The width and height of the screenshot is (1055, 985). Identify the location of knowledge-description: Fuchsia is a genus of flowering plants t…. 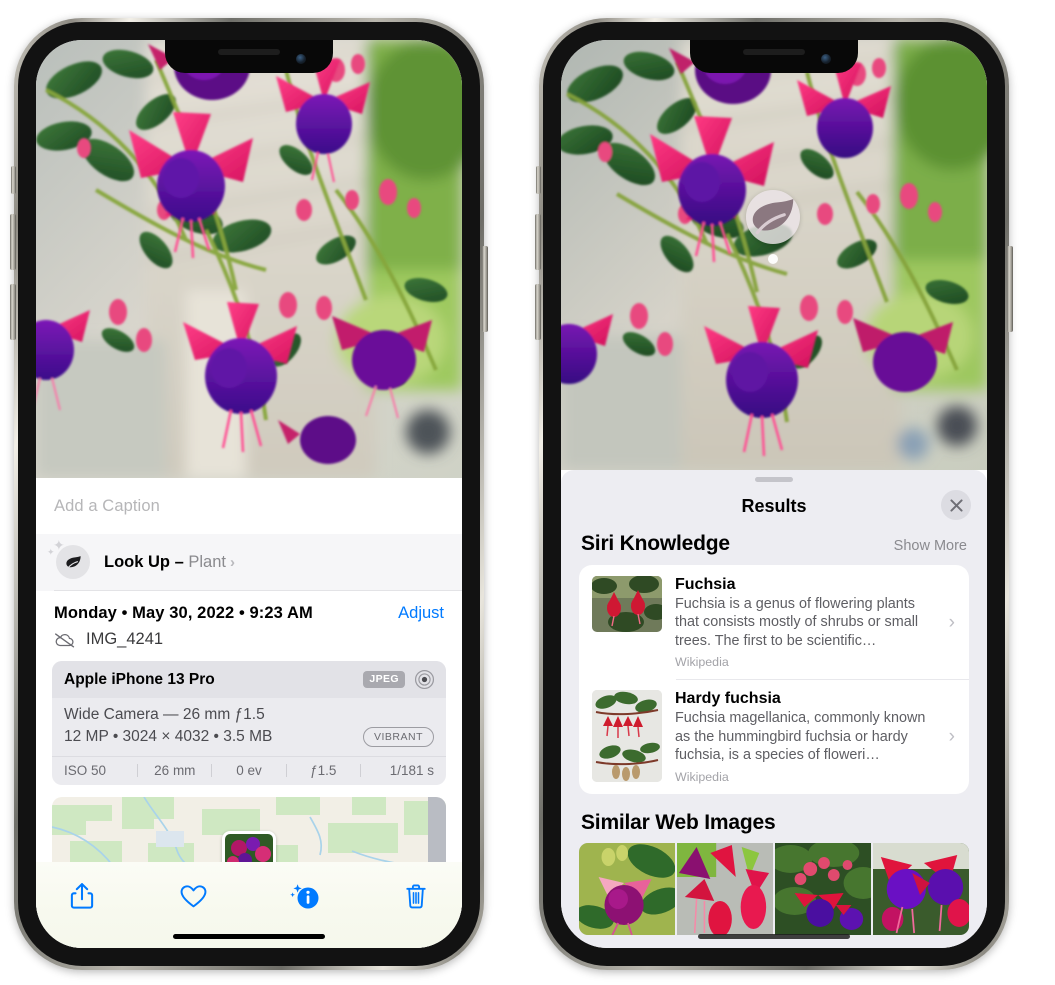
(797, 622).